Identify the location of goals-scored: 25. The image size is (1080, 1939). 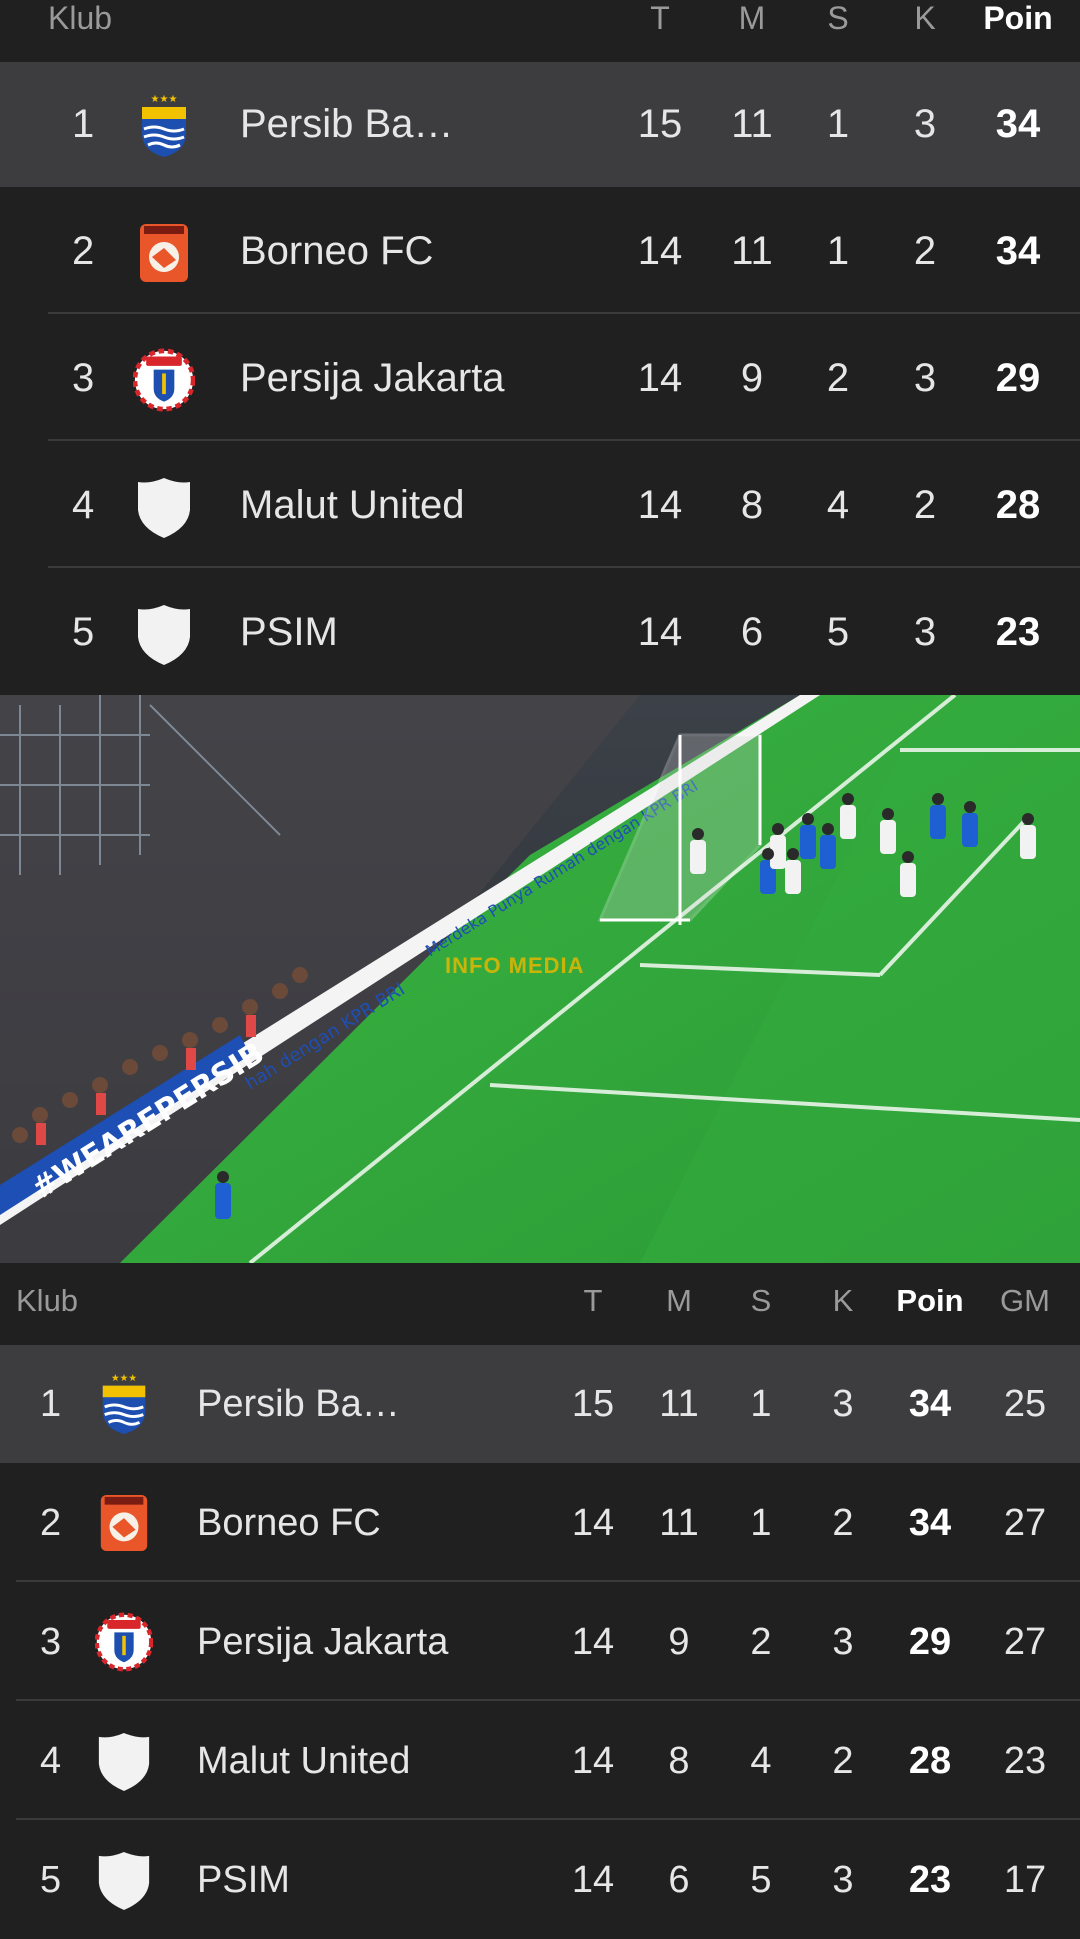
(1025, 1404).